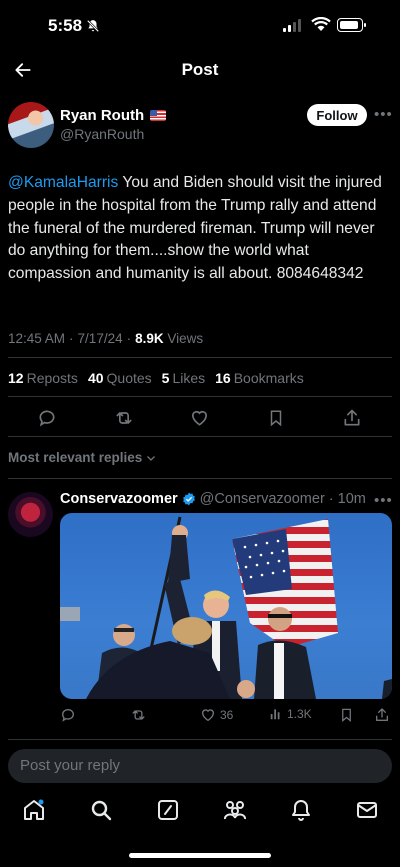 The height and width of the screenshot is (867, 400). Describe the element at coordinates (200, 69) in the screenshot. I see `page-title: Post` at that location.